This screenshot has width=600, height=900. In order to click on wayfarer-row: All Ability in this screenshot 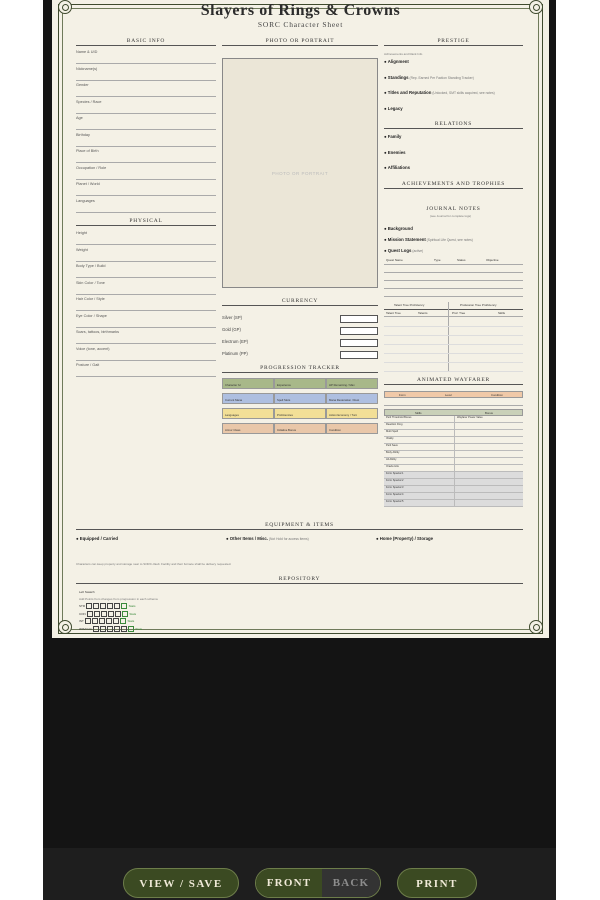, I will do `click(453, 461)`.